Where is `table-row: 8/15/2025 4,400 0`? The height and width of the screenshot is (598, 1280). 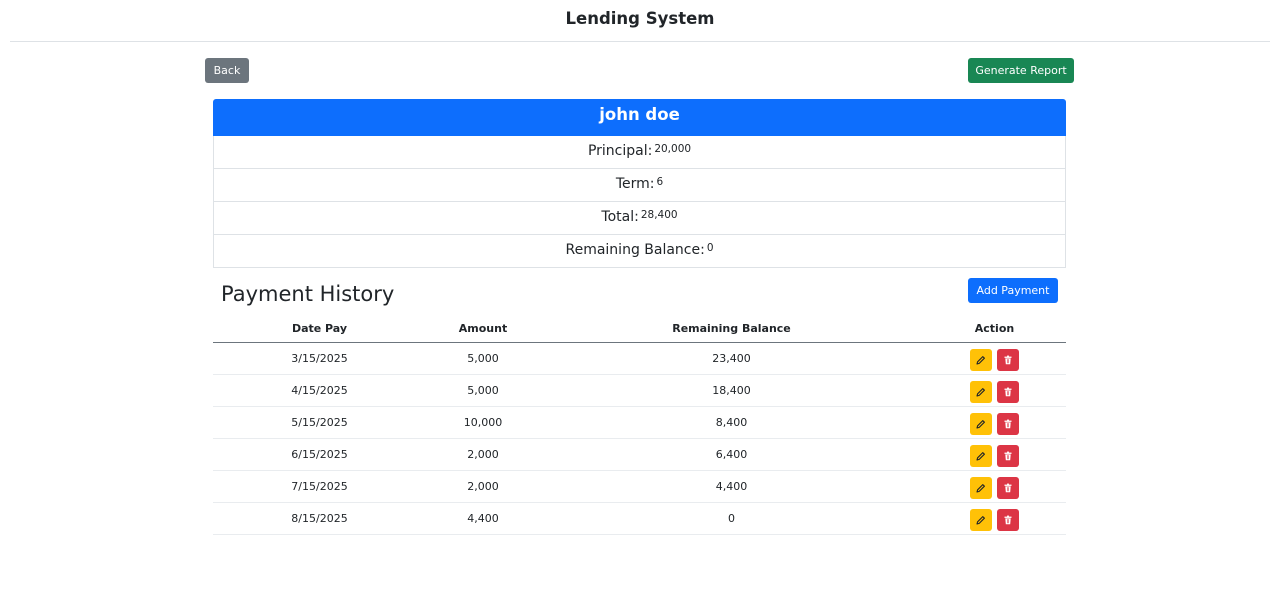 table-row: 8/15/2025 4,400 0 is located at coordinates (639, 518).